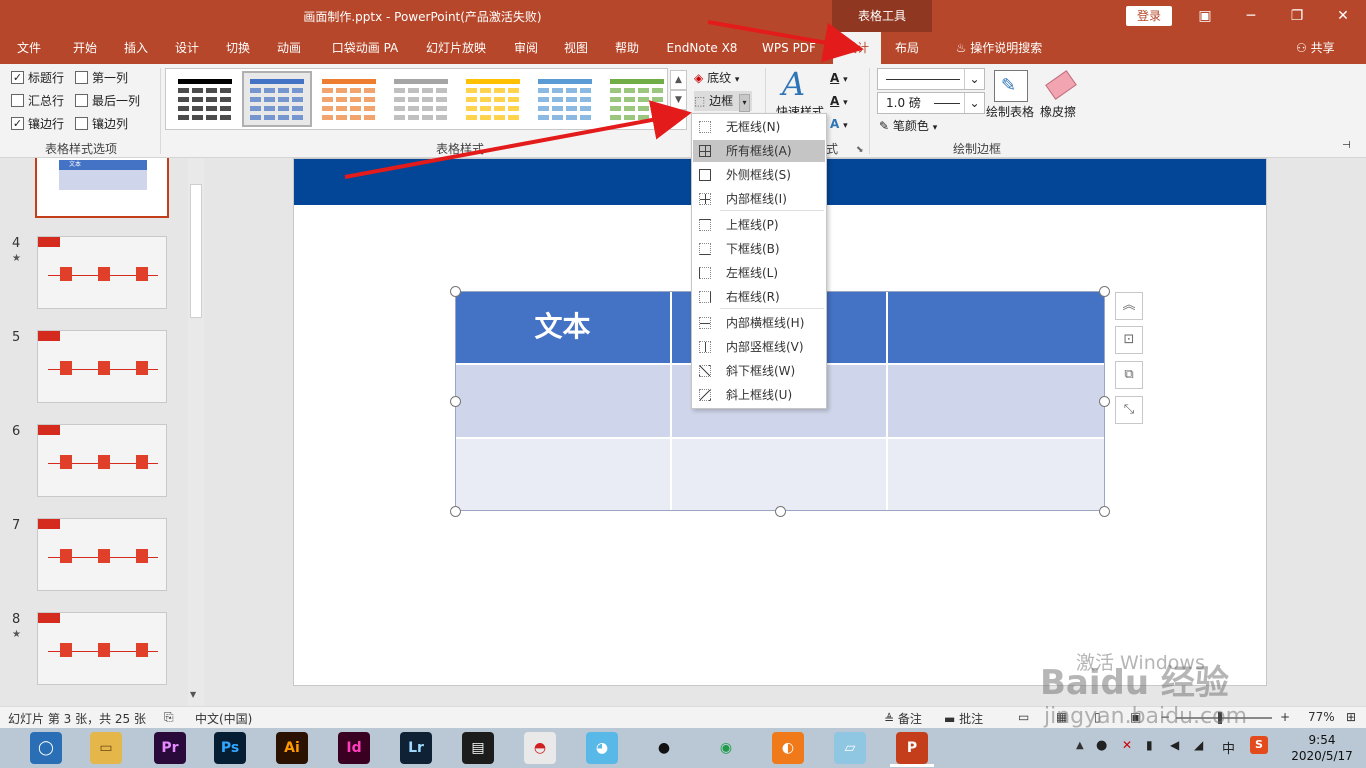 Image resolution: width=1366 pixels, height=768 pixels. I want to click on tray-network-warning-icon: ✕, so click(1127, 745).